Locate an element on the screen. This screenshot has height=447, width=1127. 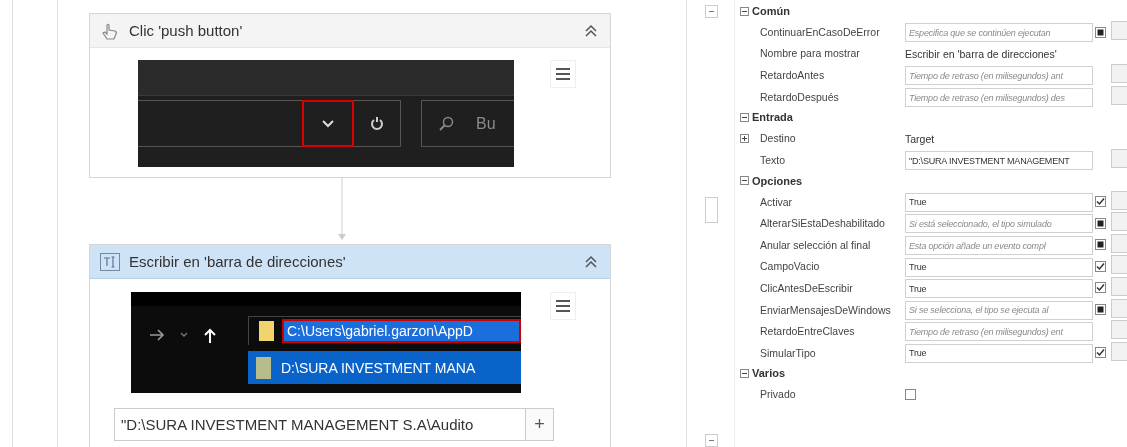
property-field: Tiempo de retraso (en milisegundos) ent is located at coordinates (999, 332).